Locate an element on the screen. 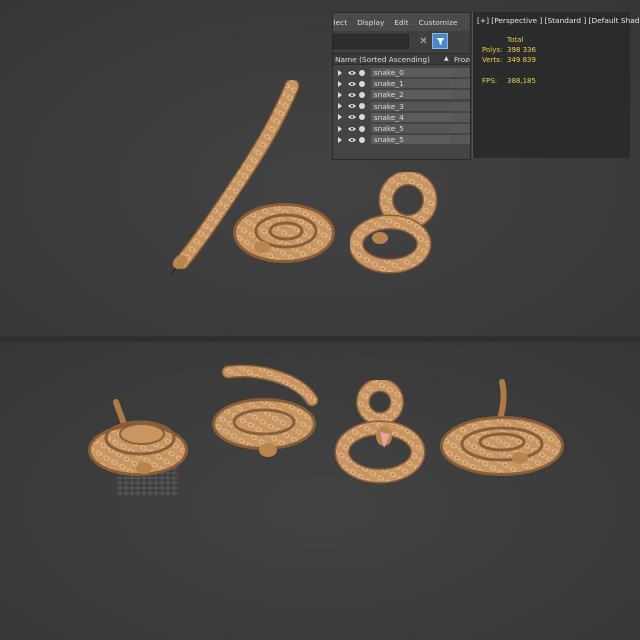 The image size is (640, 640). clear-search-icon: ✕ is located at coordinates (423, 41).